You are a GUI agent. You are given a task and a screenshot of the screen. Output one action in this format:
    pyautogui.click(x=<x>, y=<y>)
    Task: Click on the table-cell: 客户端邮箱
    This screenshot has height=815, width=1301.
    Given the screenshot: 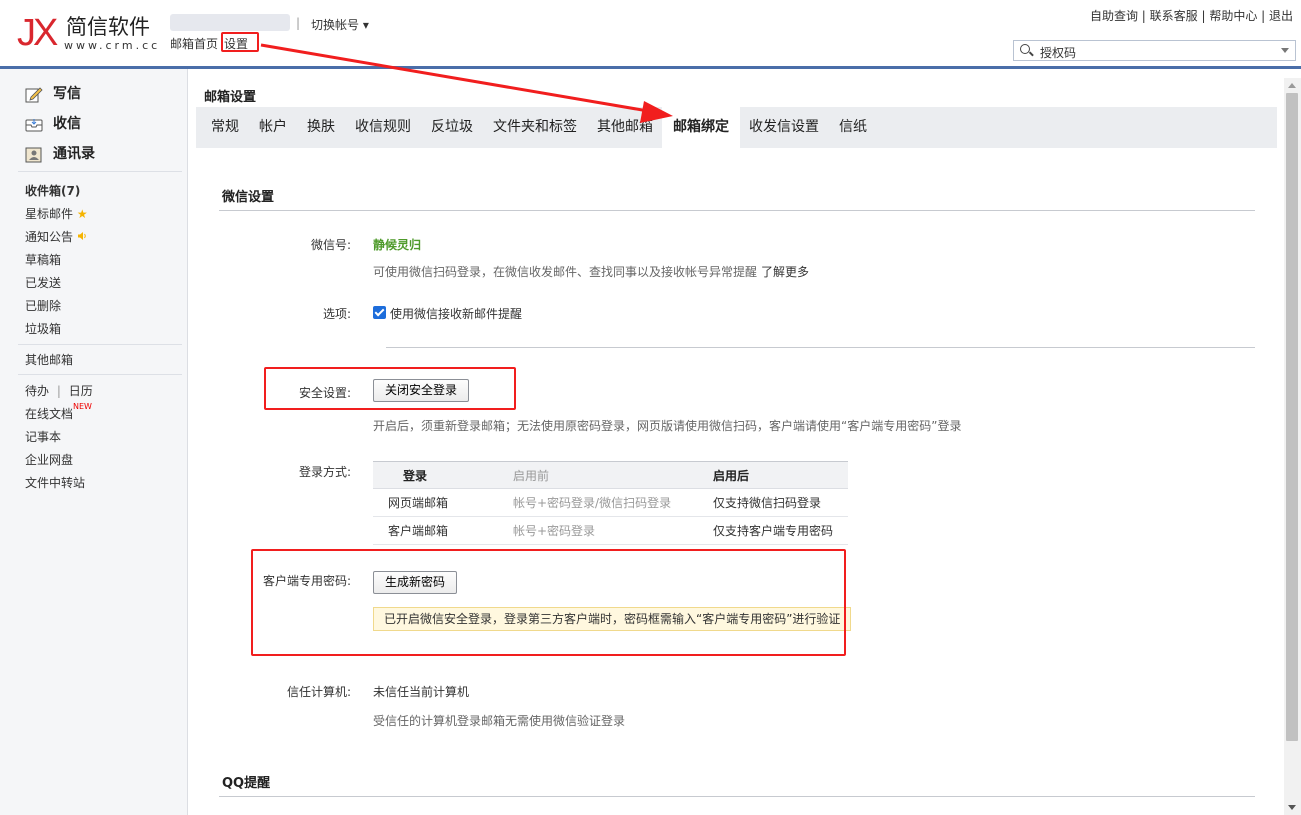 What is the action you would take?
    pyautogui.click(x=443, y=530)
    